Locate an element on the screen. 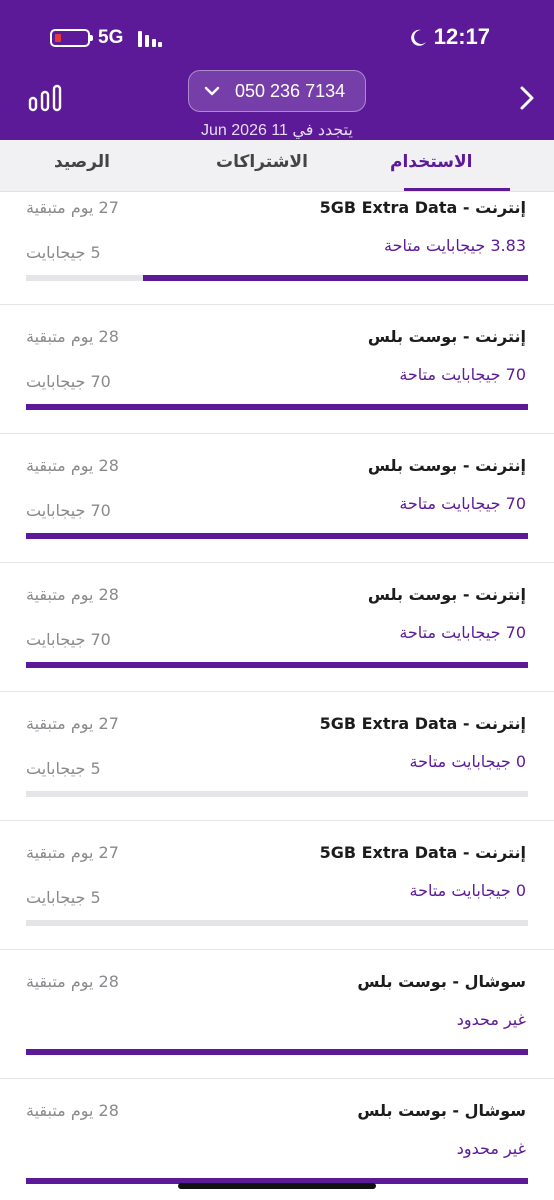 This screenshot has width=554, height=1200. home-indicator is located at coordinates (277, 1186).